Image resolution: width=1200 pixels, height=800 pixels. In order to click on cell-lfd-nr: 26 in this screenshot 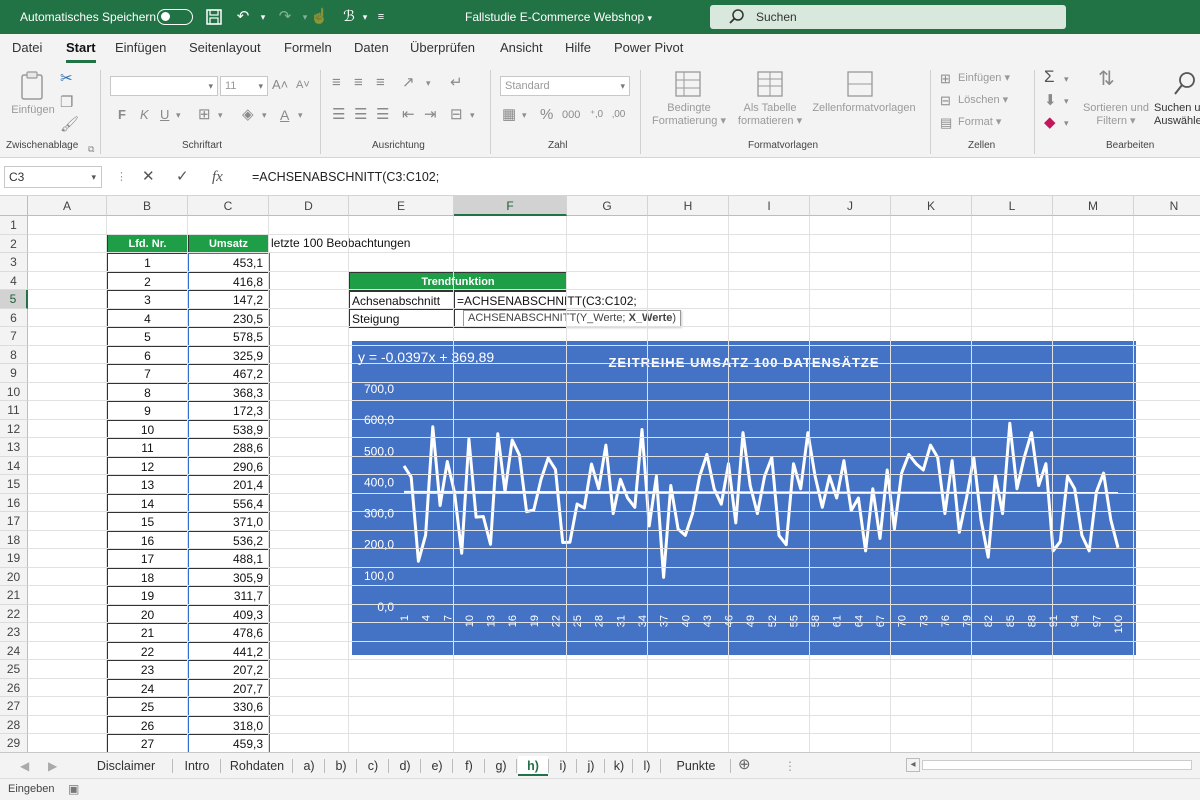, I will do `click(147, 724)`.